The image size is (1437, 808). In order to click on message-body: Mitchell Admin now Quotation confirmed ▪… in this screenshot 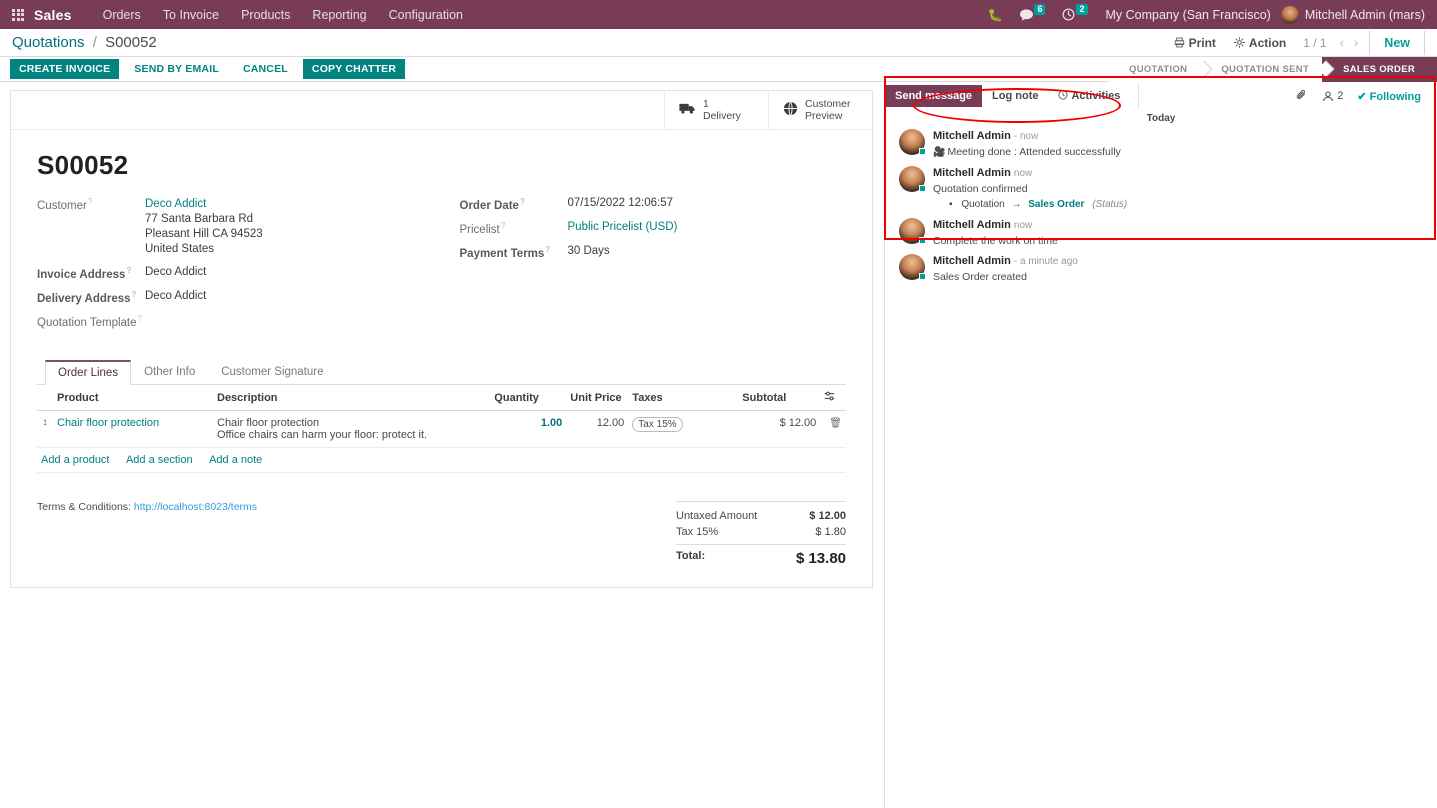, I will do `click(1030, 189)`.